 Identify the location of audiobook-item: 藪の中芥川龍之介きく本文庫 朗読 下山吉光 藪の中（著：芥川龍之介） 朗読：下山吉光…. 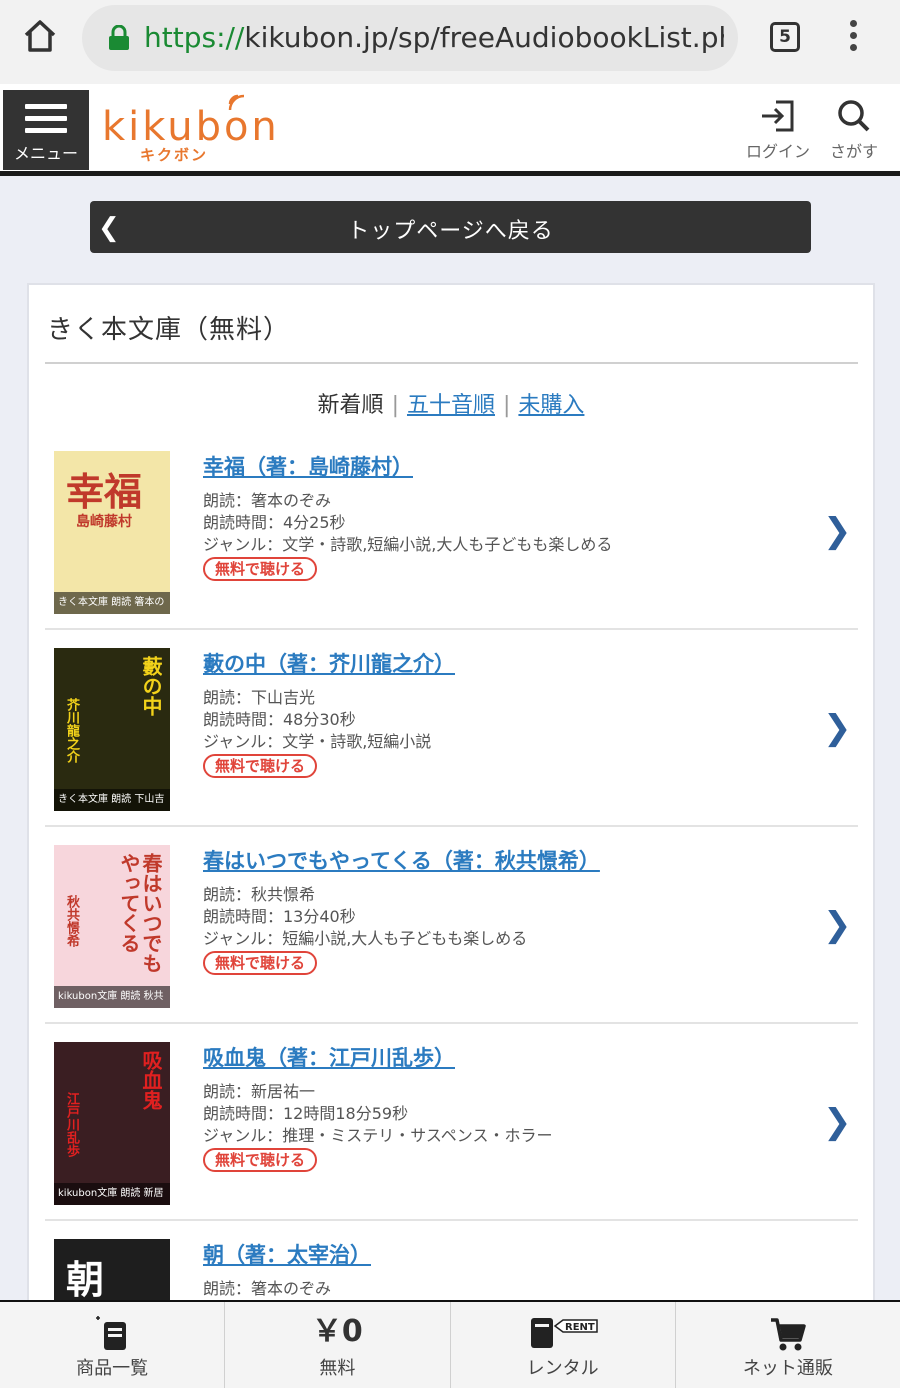
(451, 728).